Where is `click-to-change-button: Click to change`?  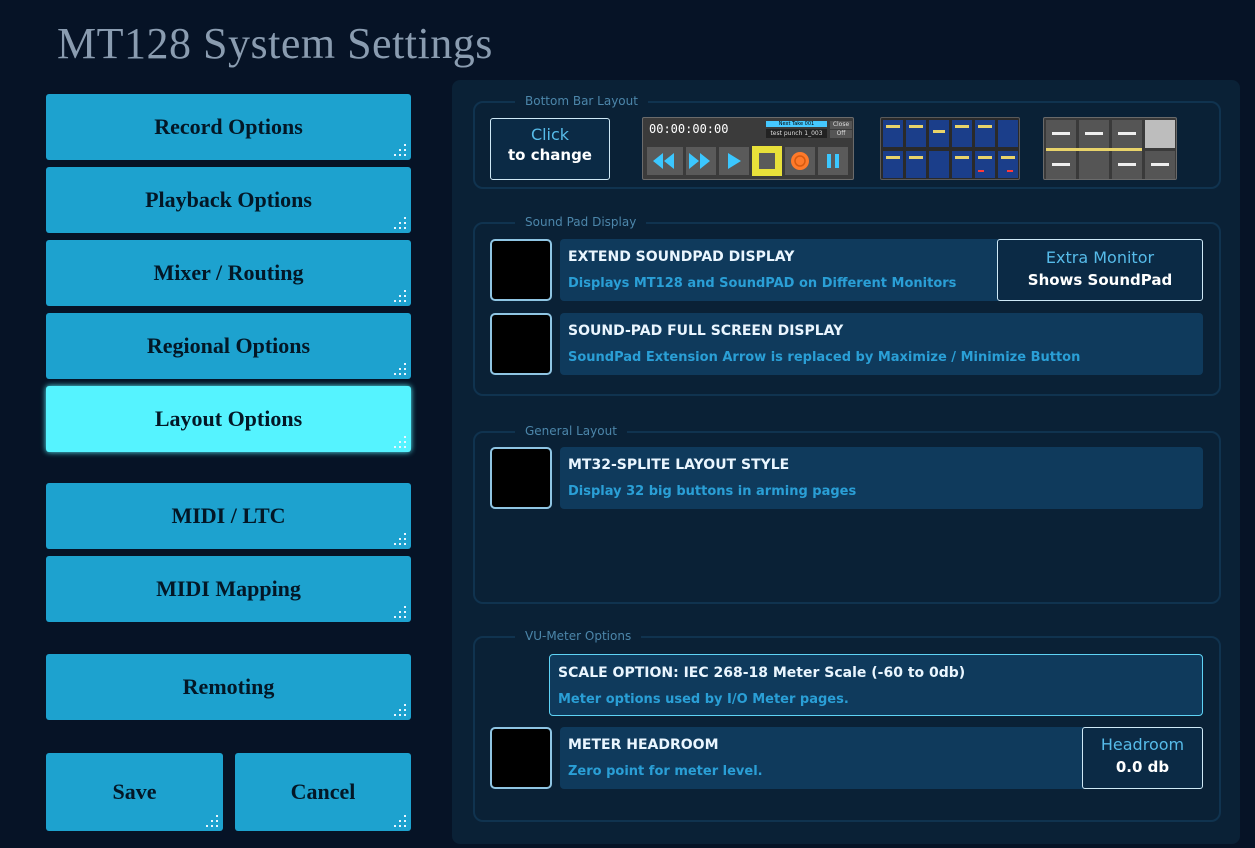 click-to-change-button: Click to change is located at coordinates (550, 149).